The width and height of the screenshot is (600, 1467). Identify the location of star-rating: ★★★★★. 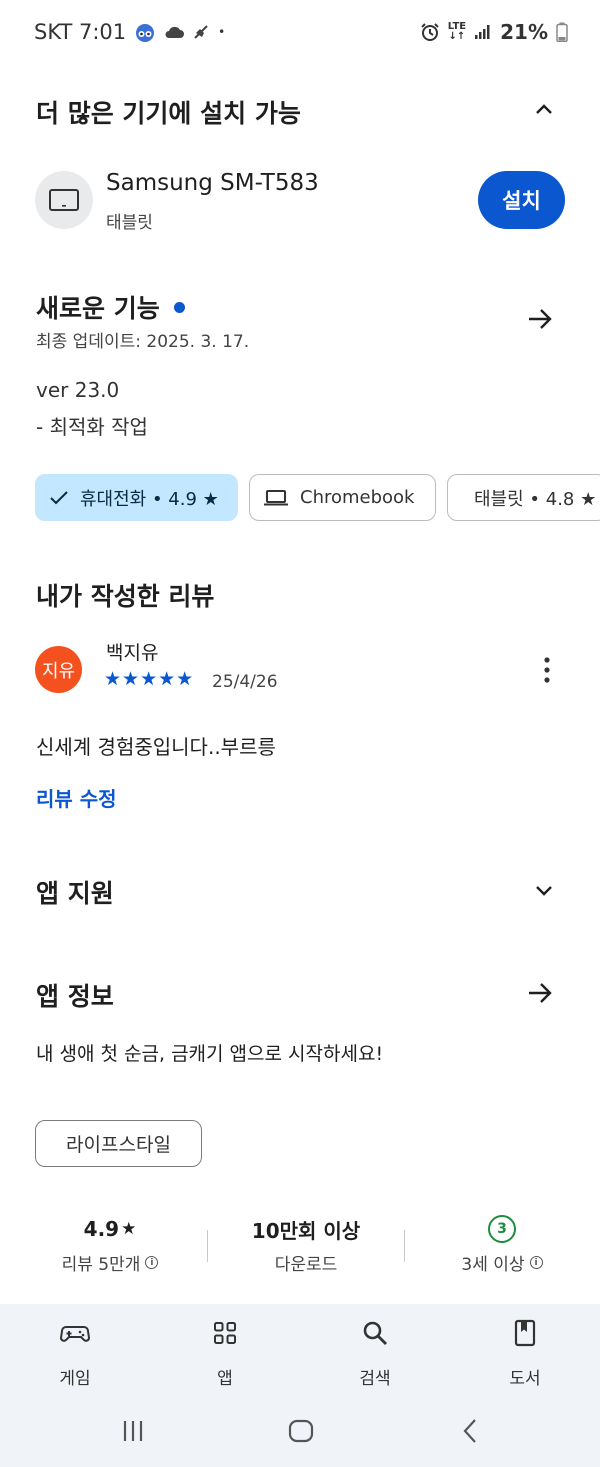
(149, 679).